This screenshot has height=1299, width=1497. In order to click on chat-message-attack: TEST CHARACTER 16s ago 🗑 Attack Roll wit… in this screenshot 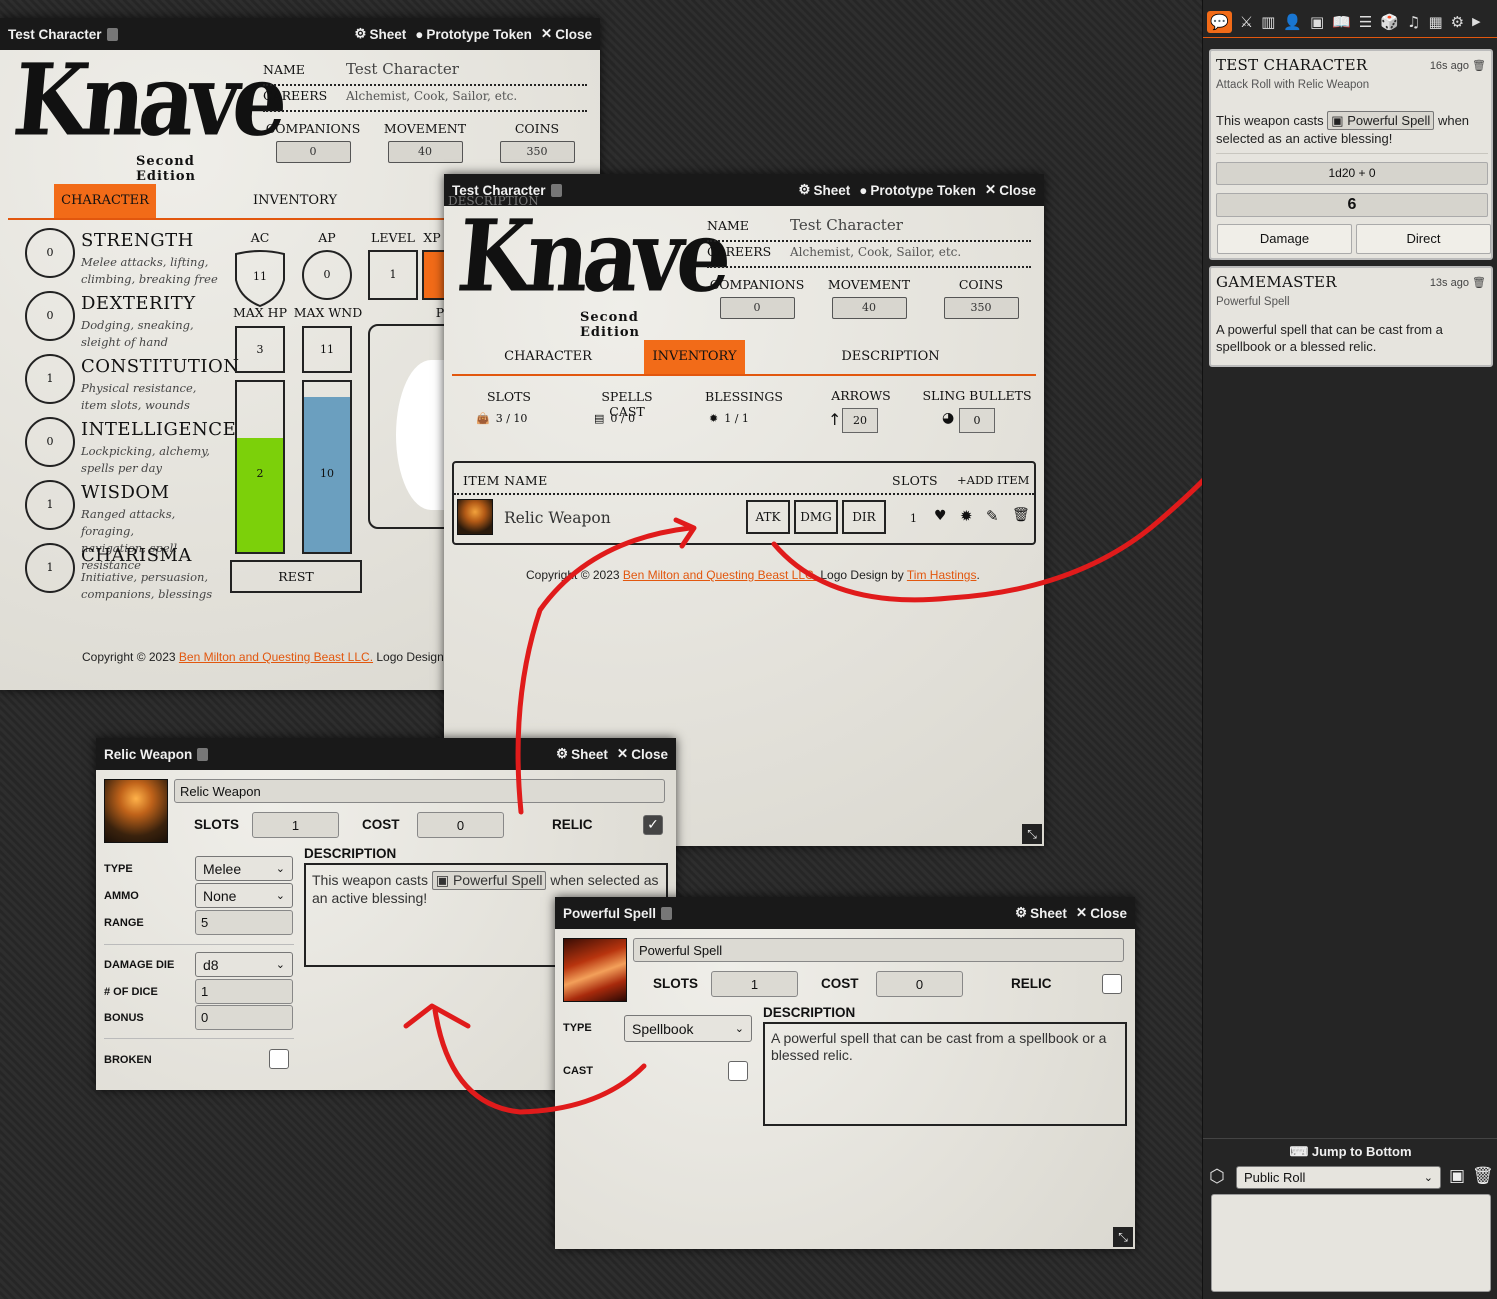, I will do `click(1351, 154)`.